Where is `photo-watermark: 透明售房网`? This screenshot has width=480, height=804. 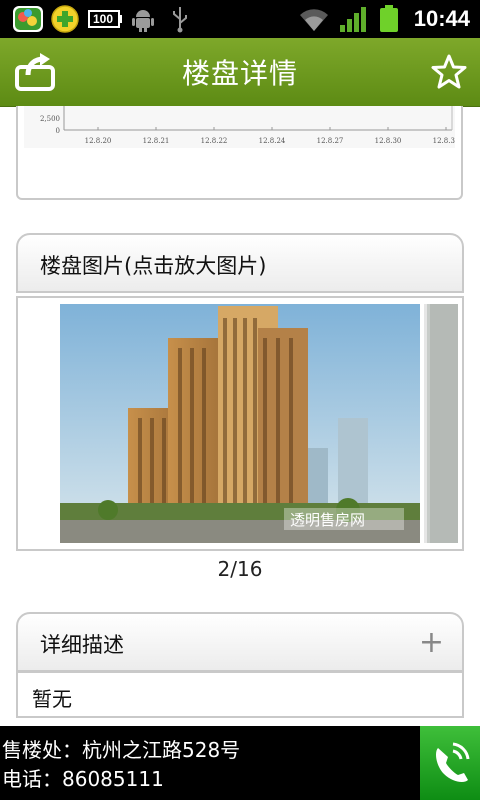
photo-watermark: 透明售房网 is located at coordinates (327, 520).